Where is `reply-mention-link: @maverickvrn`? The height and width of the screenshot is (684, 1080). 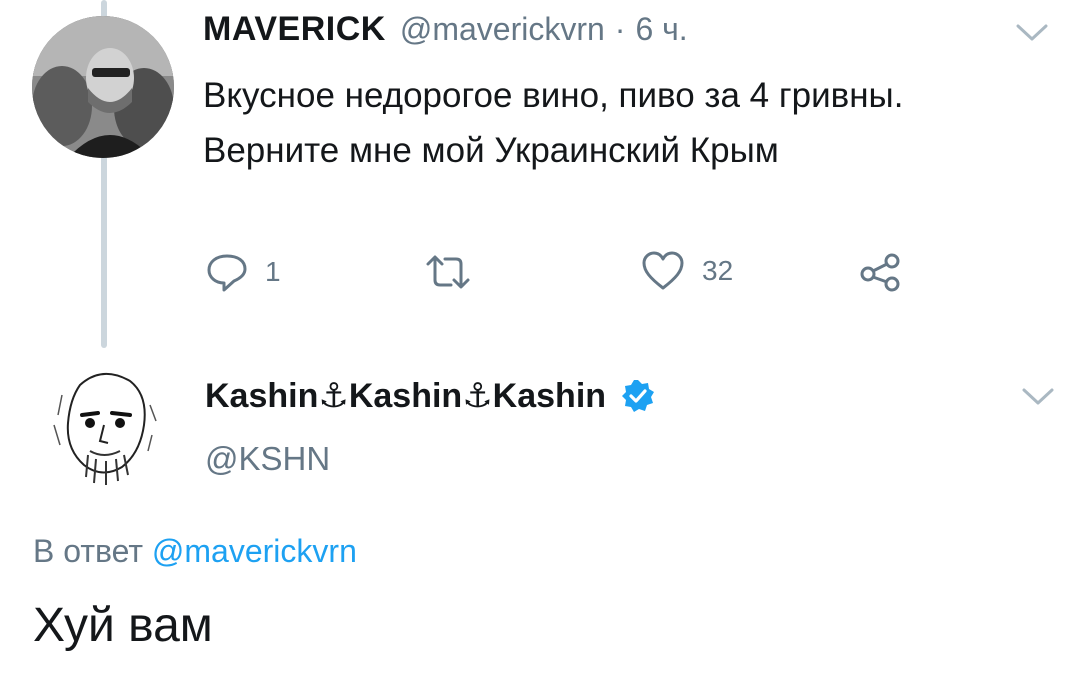 reply-mention-link: @maverickvrn is located at coordinates (254, 551).